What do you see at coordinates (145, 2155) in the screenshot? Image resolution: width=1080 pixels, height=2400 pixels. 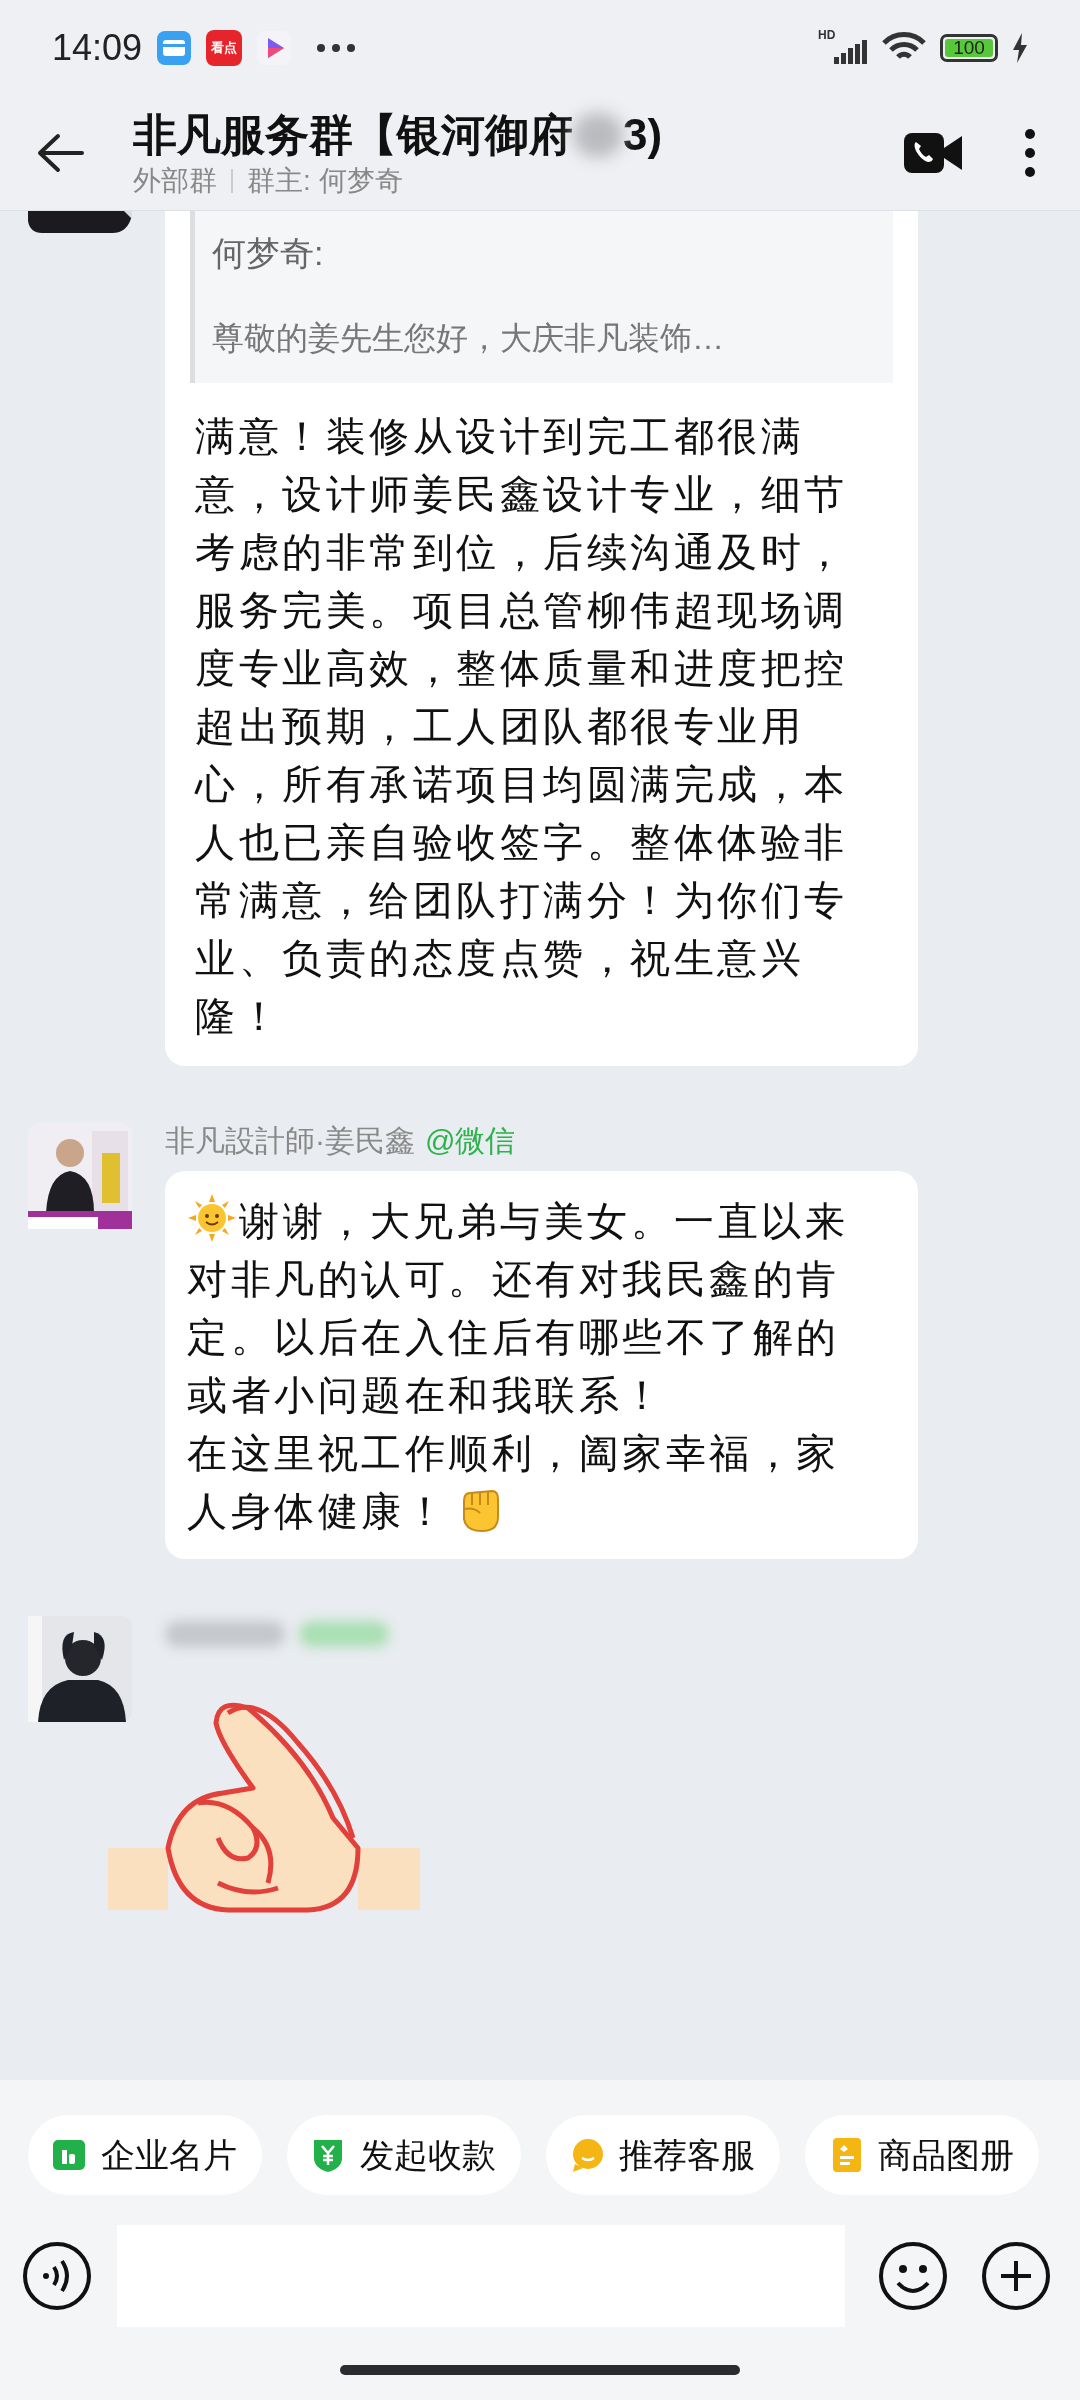 I see `quick-action-chip: 企业名片` at bounding box center [145, 2155].